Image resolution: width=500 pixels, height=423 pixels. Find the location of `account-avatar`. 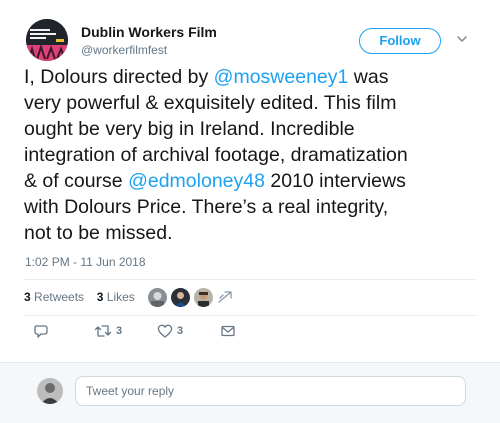

account-avatar is located at coordinates (47, 40).